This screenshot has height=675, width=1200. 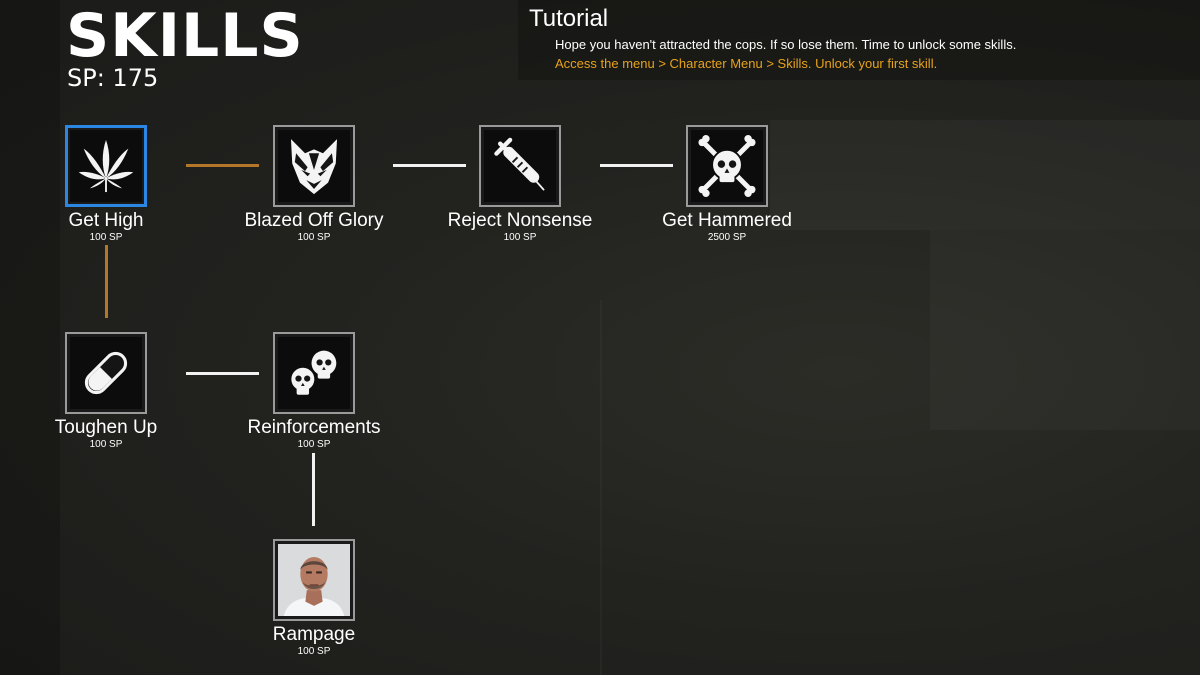 I want to click on wolf-mask-icon, so click(x=314, y=167).